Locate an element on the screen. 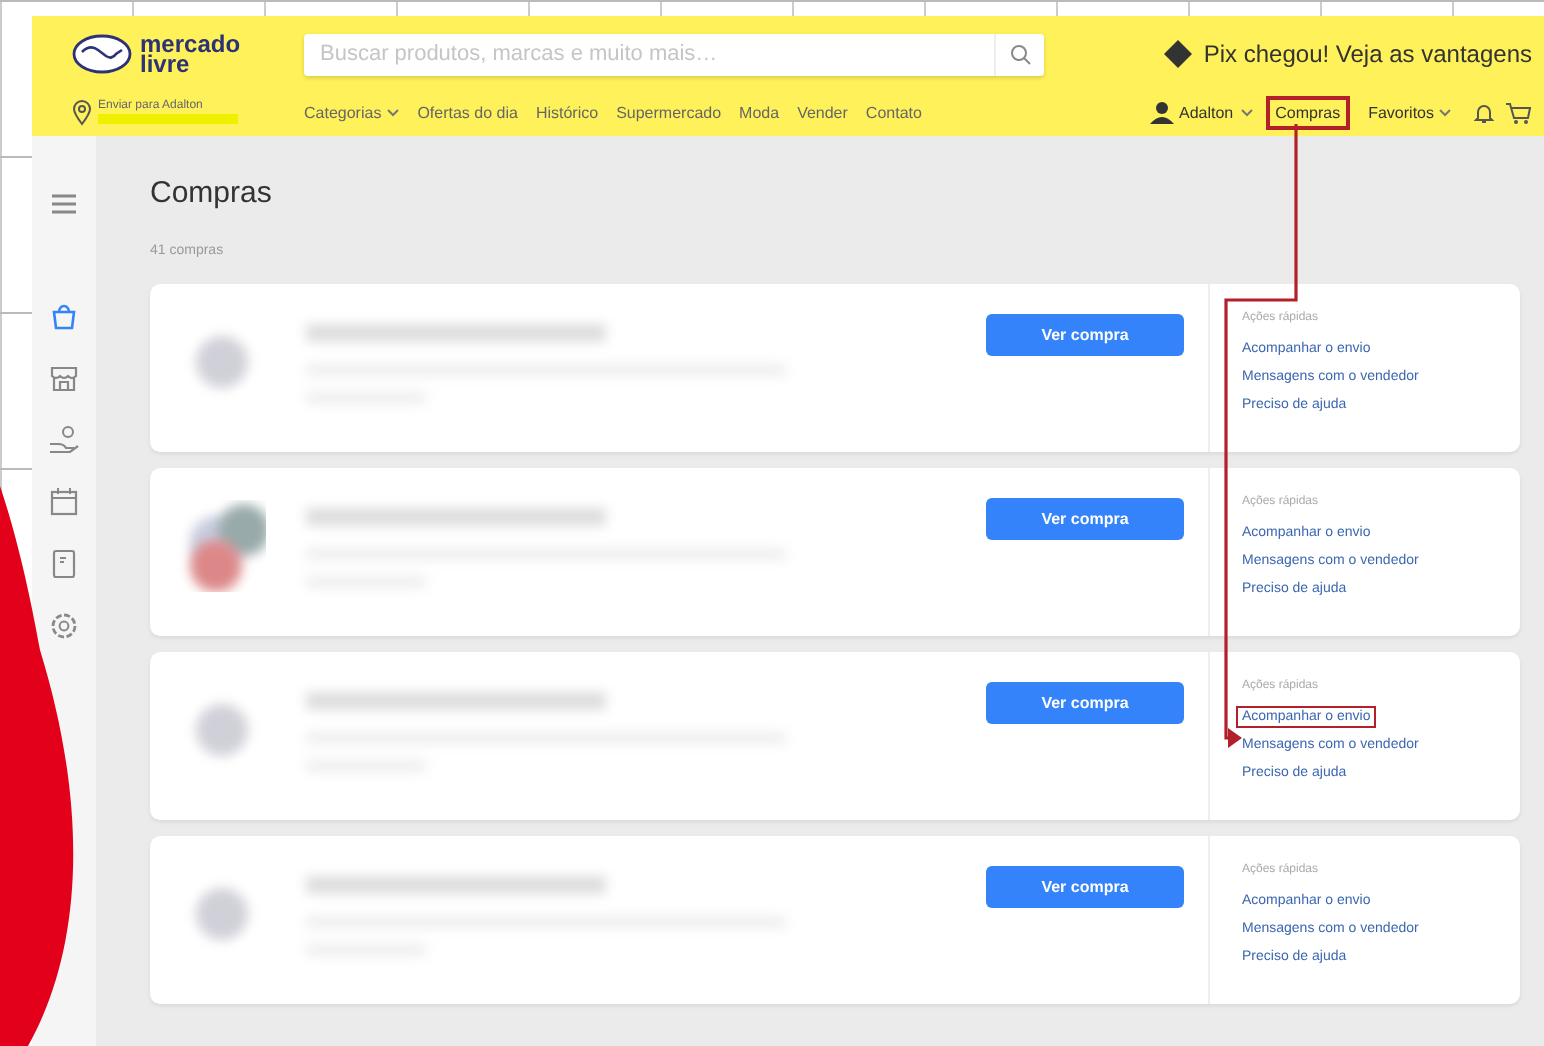 This screenshot has height=1046, width=1544. user-menu: Adalton is located at coordinates (1201, 112).